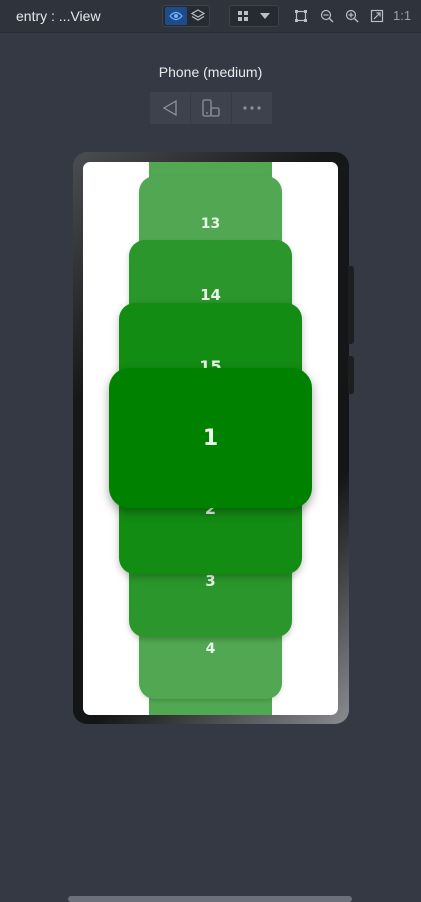  I want to click on layout-dropdown, so click(254, 16).